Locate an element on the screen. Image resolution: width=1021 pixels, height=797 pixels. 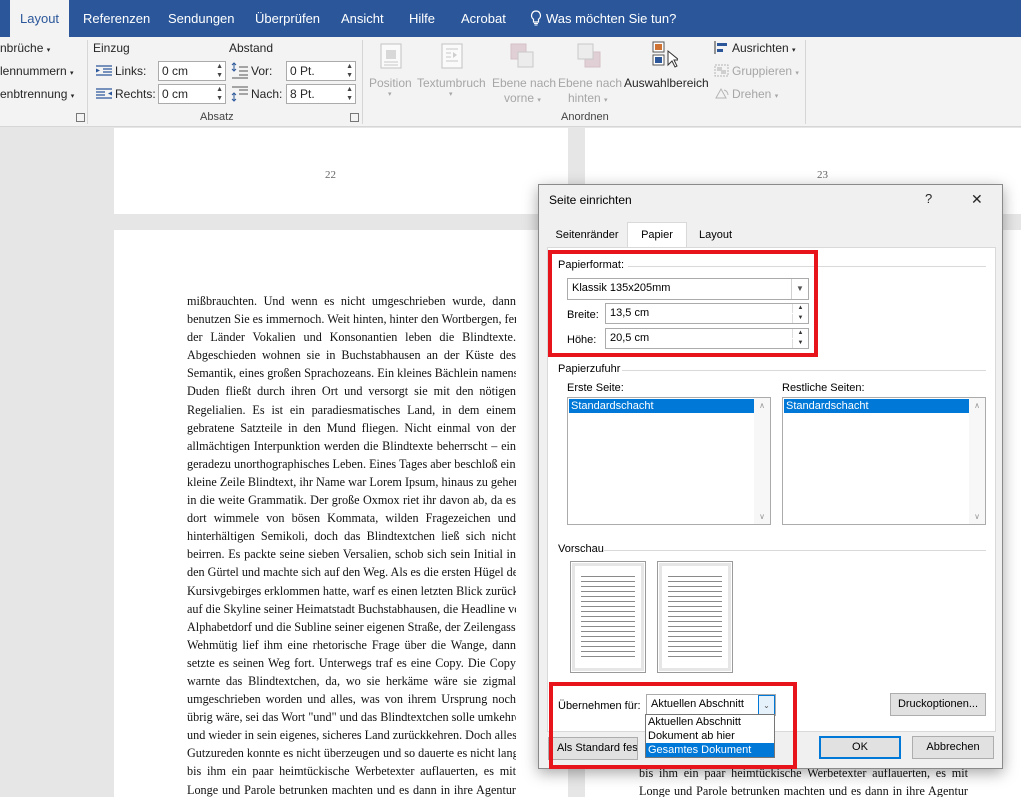
umbrueche-label: nbrüche is located at coordinates (22, 48).